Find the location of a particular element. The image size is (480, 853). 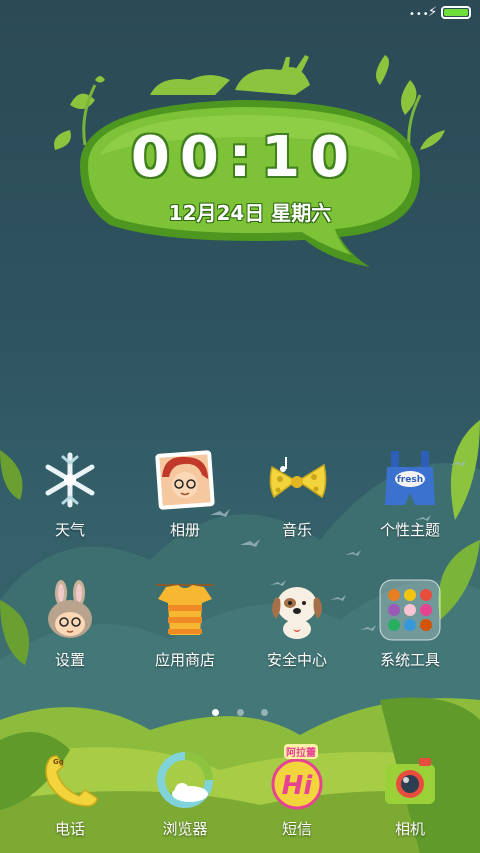

clock-date: 12月24日 星期六 is located at coordinates (250, 213).